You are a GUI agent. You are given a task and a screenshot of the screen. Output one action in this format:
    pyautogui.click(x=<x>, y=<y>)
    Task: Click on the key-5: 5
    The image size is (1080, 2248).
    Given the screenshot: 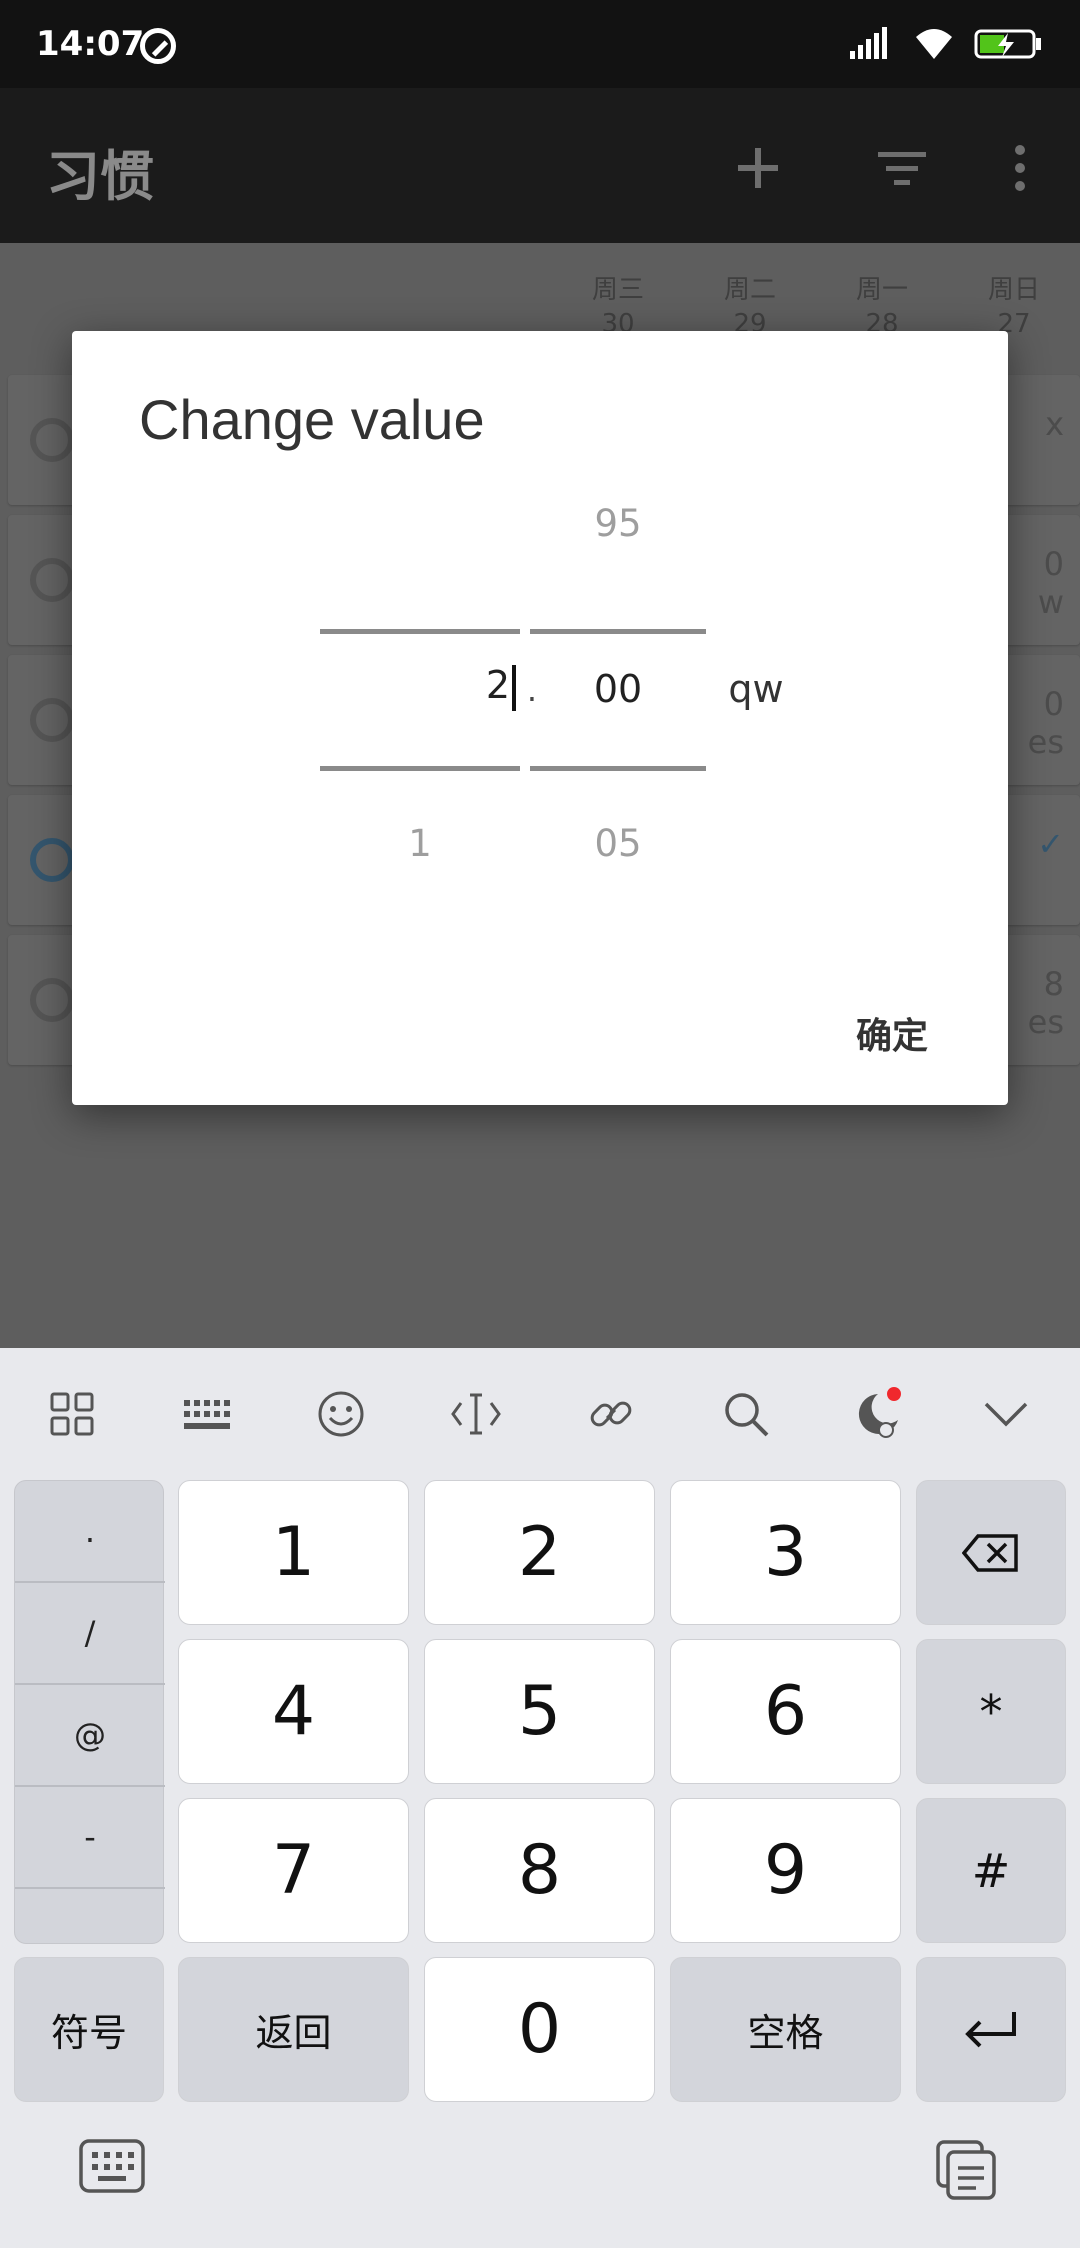 What is the action you would take?
    pyautogui.click(x=539, y=1711)
    